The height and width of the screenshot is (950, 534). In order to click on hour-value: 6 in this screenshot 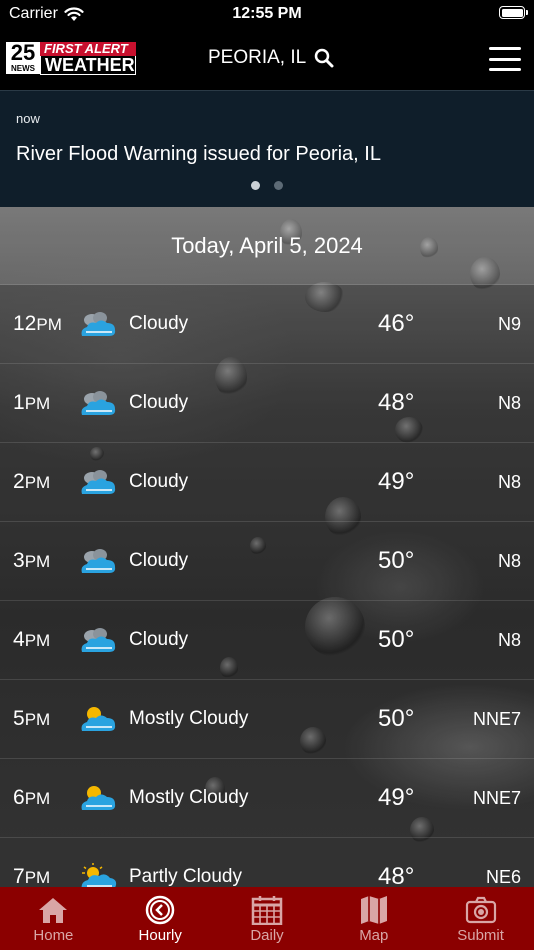, I will do `click(19, 797)`.